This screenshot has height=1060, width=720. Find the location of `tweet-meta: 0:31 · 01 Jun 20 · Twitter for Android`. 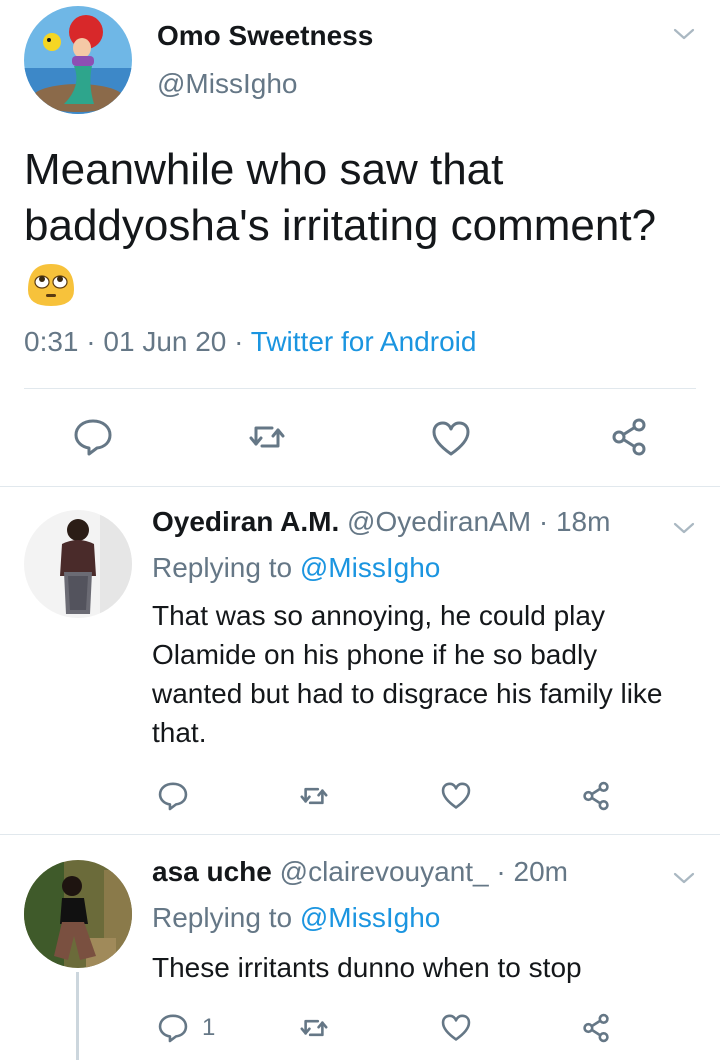

tweet-meta: 0:31 · 01 Jun 20 · Twitter for Android is located at coordinates (250, 342).